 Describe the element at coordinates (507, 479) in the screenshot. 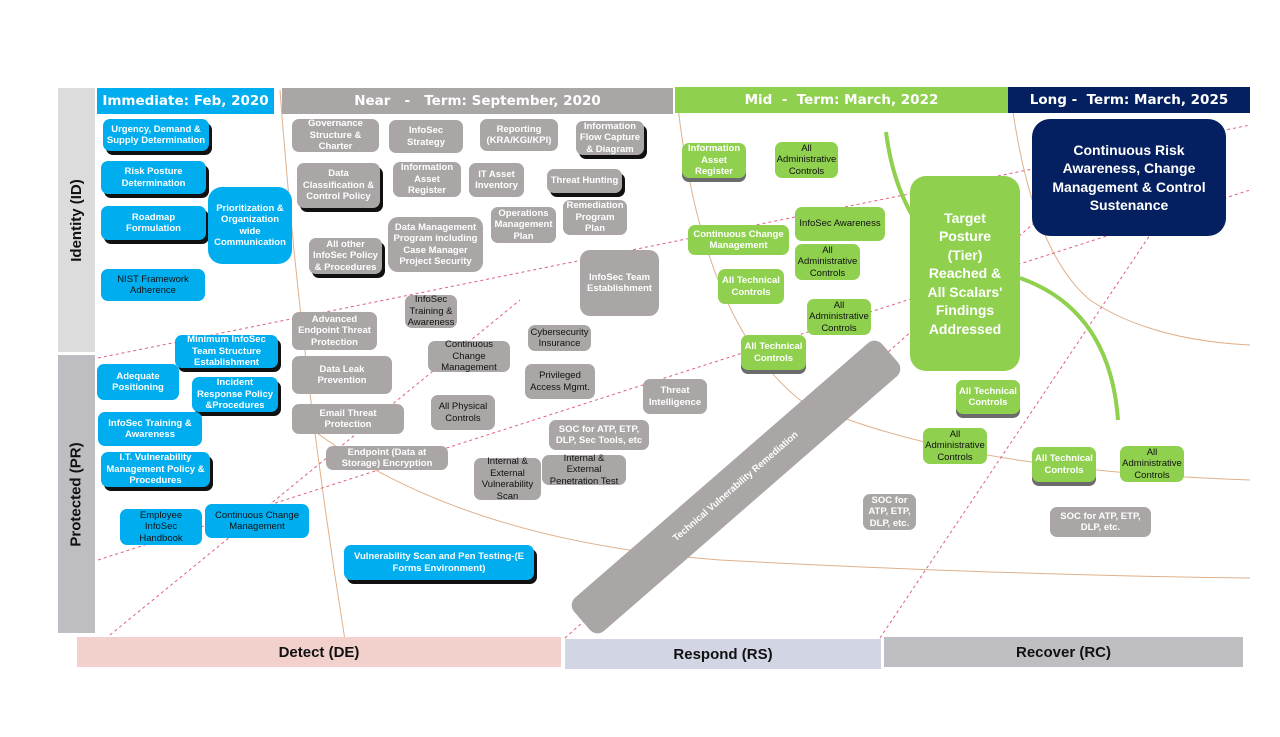

I see `box-internal-external-vuln-scan: Internal & External Vulnerability Scan` at that location.